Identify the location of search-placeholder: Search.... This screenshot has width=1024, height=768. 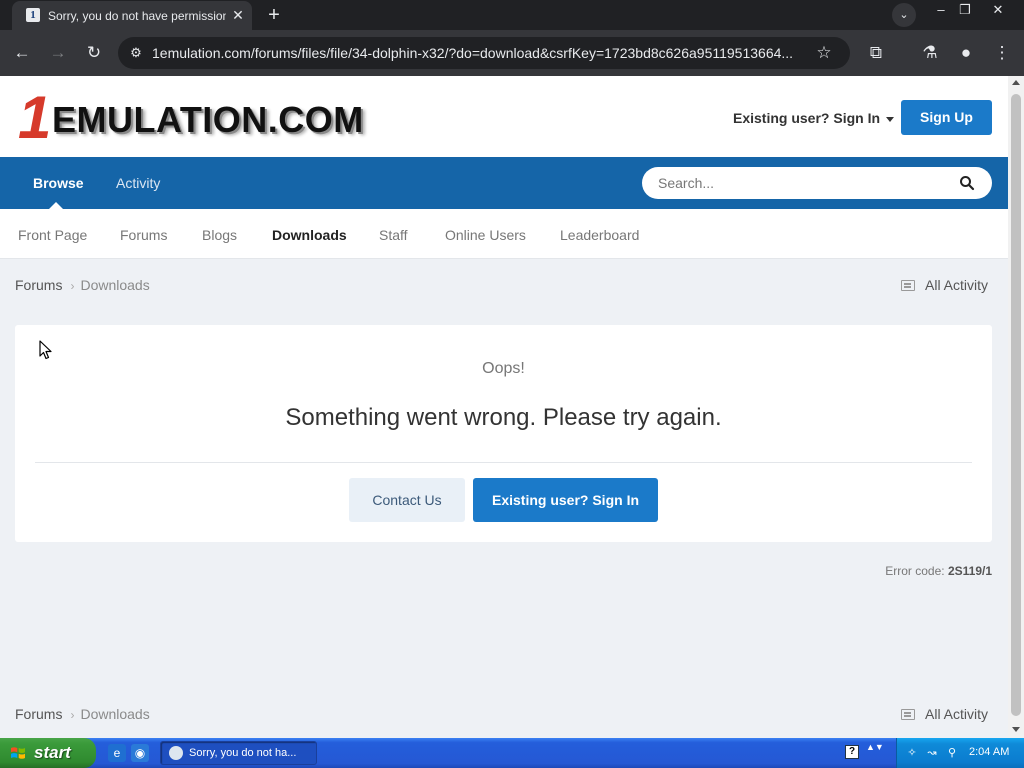
(686, 183).